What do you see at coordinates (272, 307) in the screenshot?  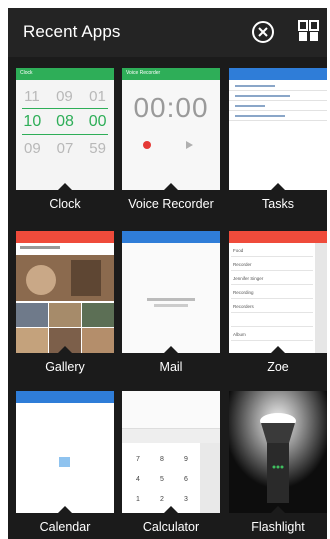 I see `list-item: Recorders` at bounding box center [272, 307].